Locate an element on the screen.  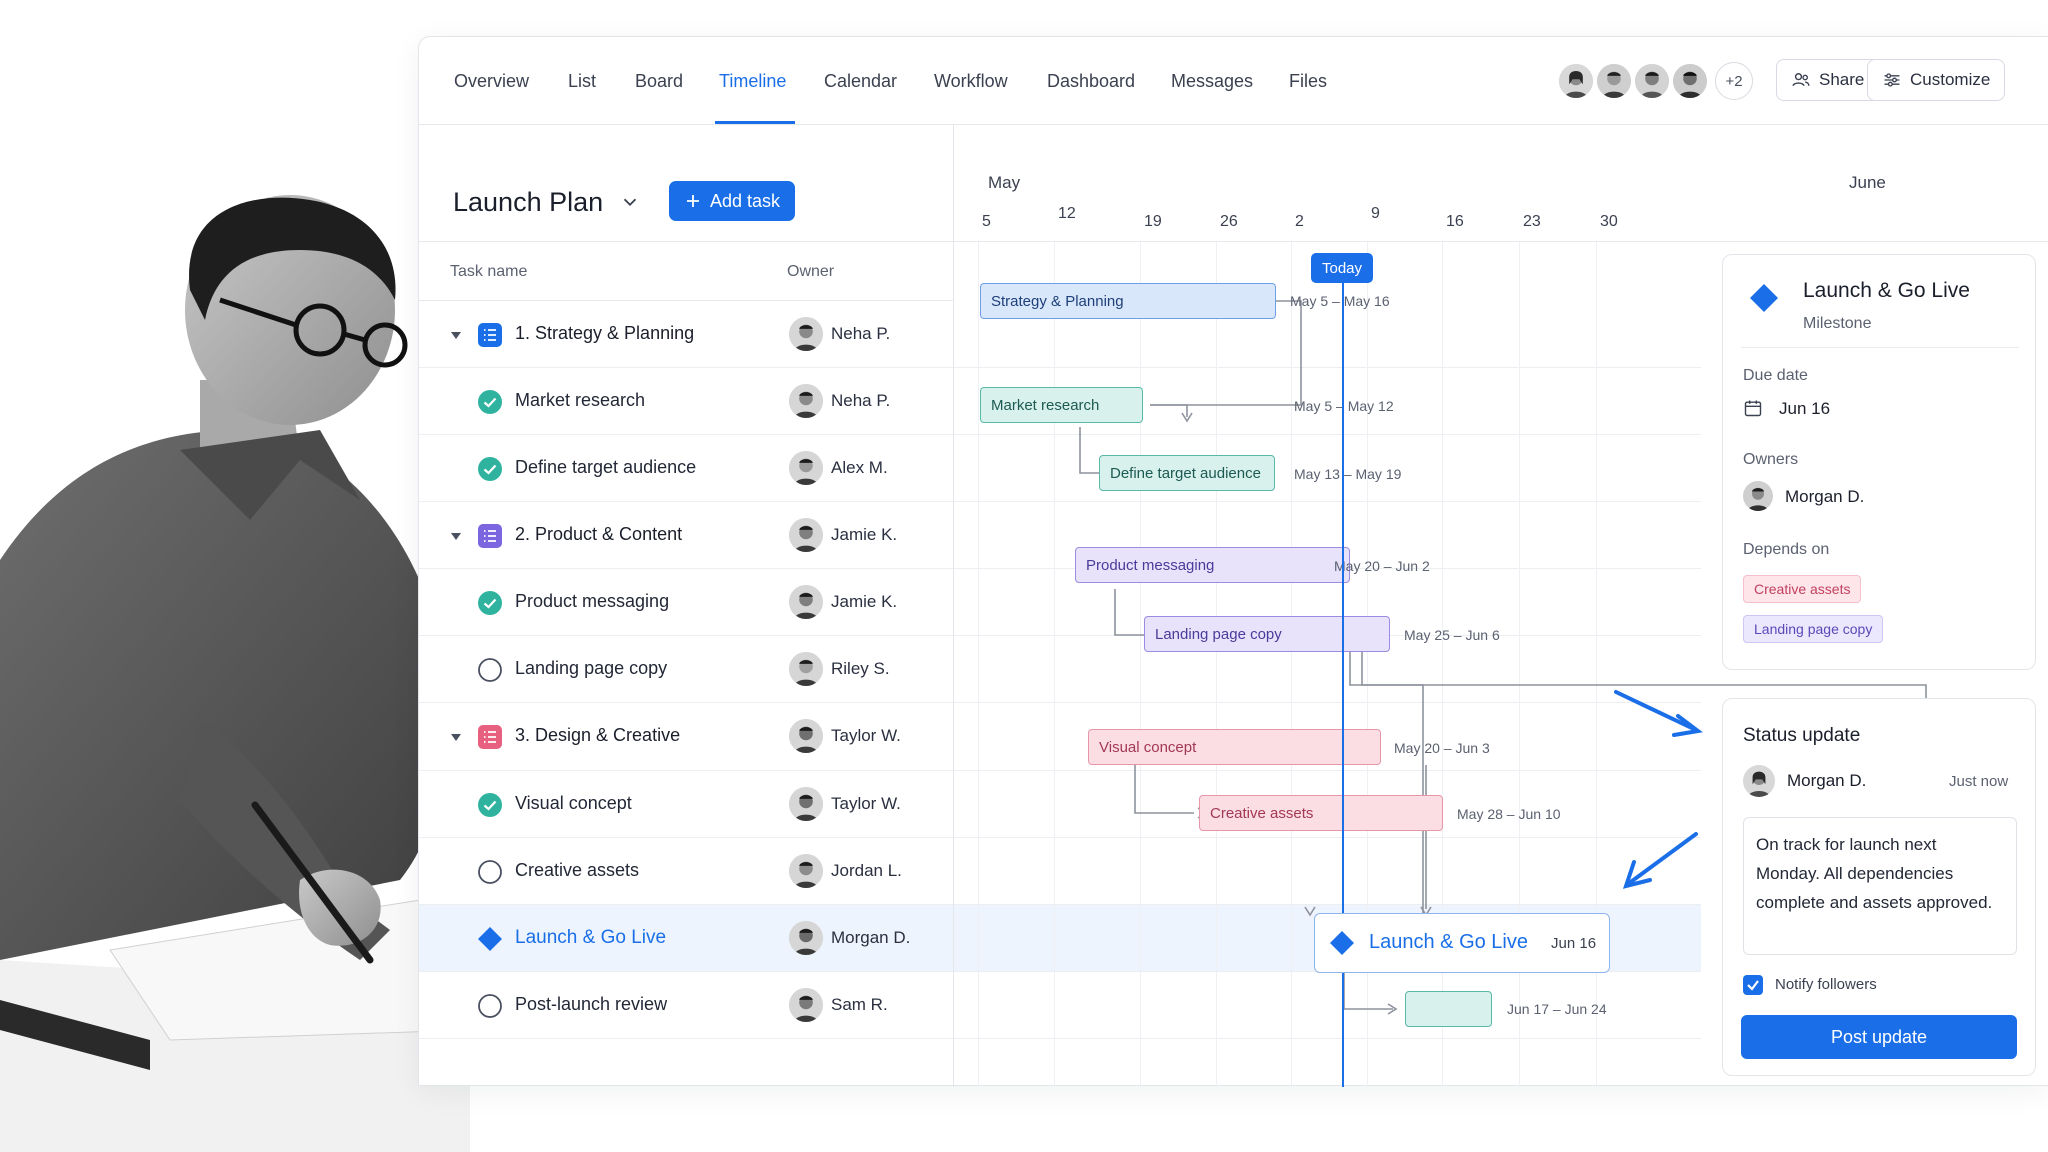
dependency-chip-creative-assets: Creative assets is located at coordinates (1802, 589).